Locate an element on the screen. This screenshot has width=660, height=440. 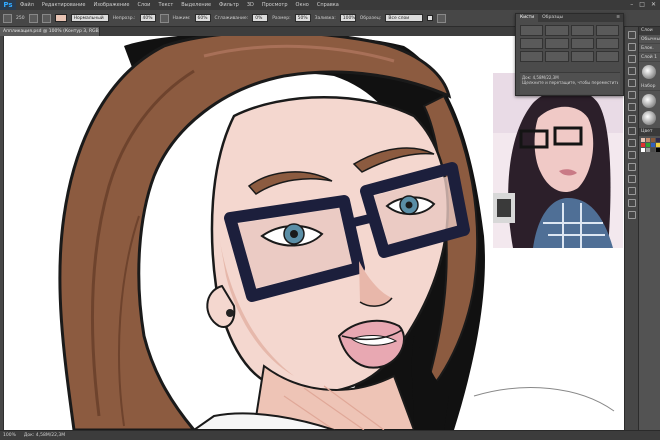
tab-swatches: Образцы is located at coordinates (552, 18).